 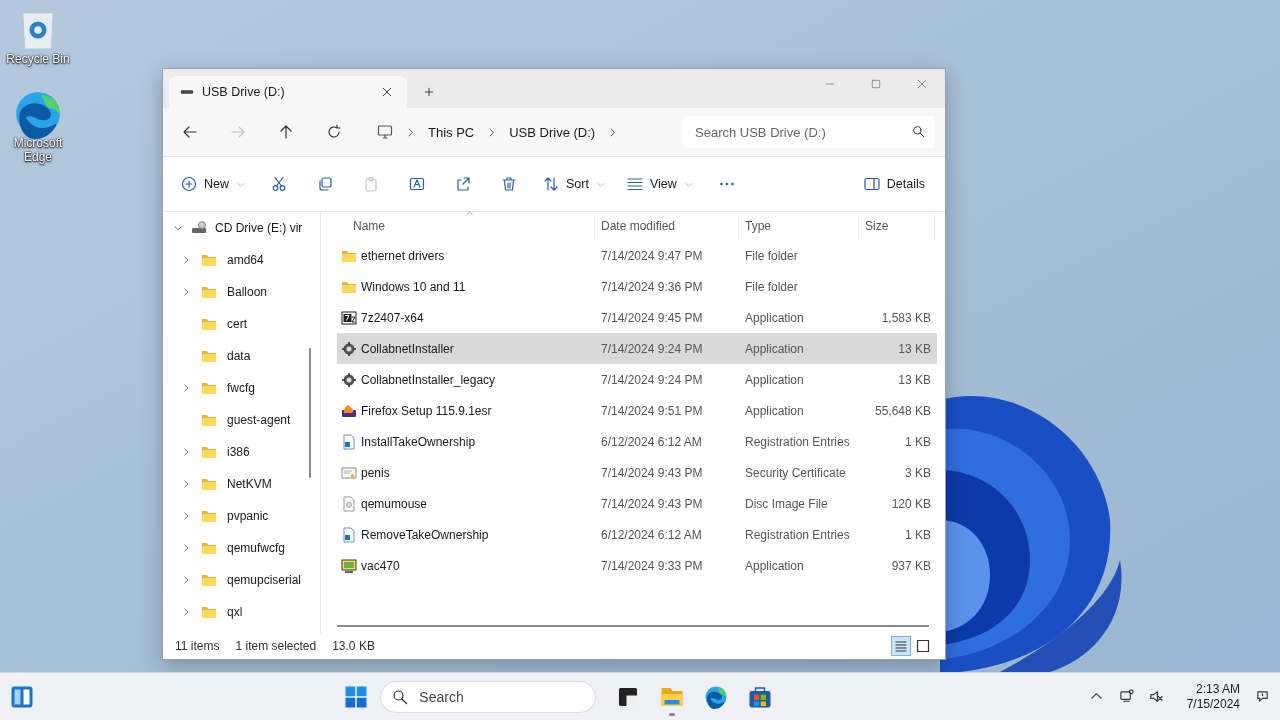 I want to click on tree-item: pvpanic, so click(x=241, y=516).